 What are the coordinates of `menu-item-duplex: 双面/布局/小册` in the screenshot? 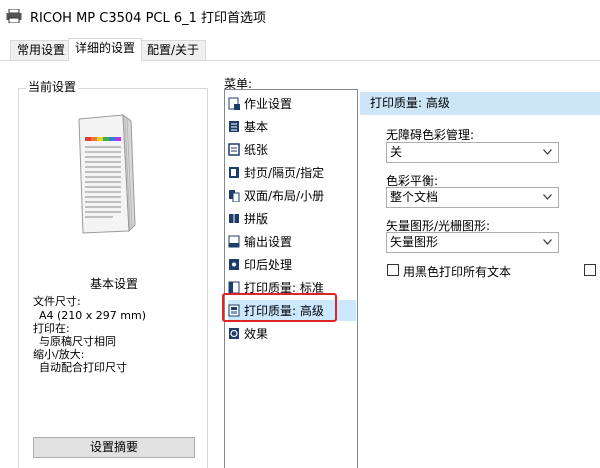 It's located at (292, 195).